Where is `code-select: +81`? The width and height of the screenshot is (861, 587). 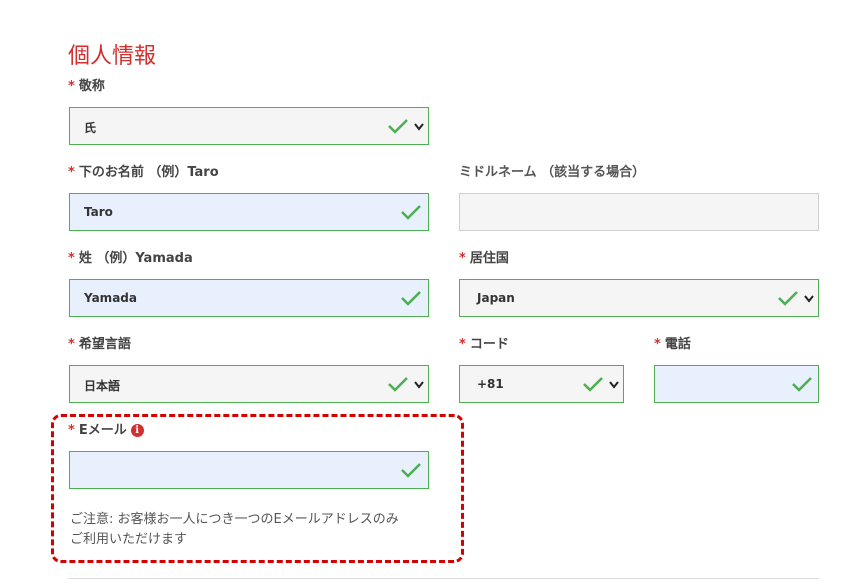 code-select: +81 is located at coordinates (541, 384).